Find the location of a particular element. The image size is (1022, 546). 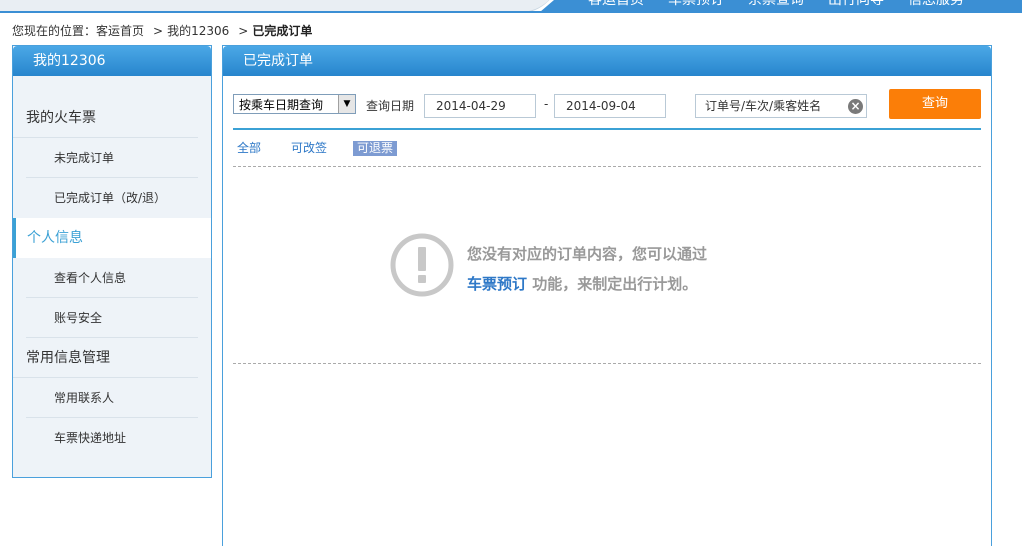

sidebar-group-my-tickets: 我的火车票 is located at coordinates (105, 118).